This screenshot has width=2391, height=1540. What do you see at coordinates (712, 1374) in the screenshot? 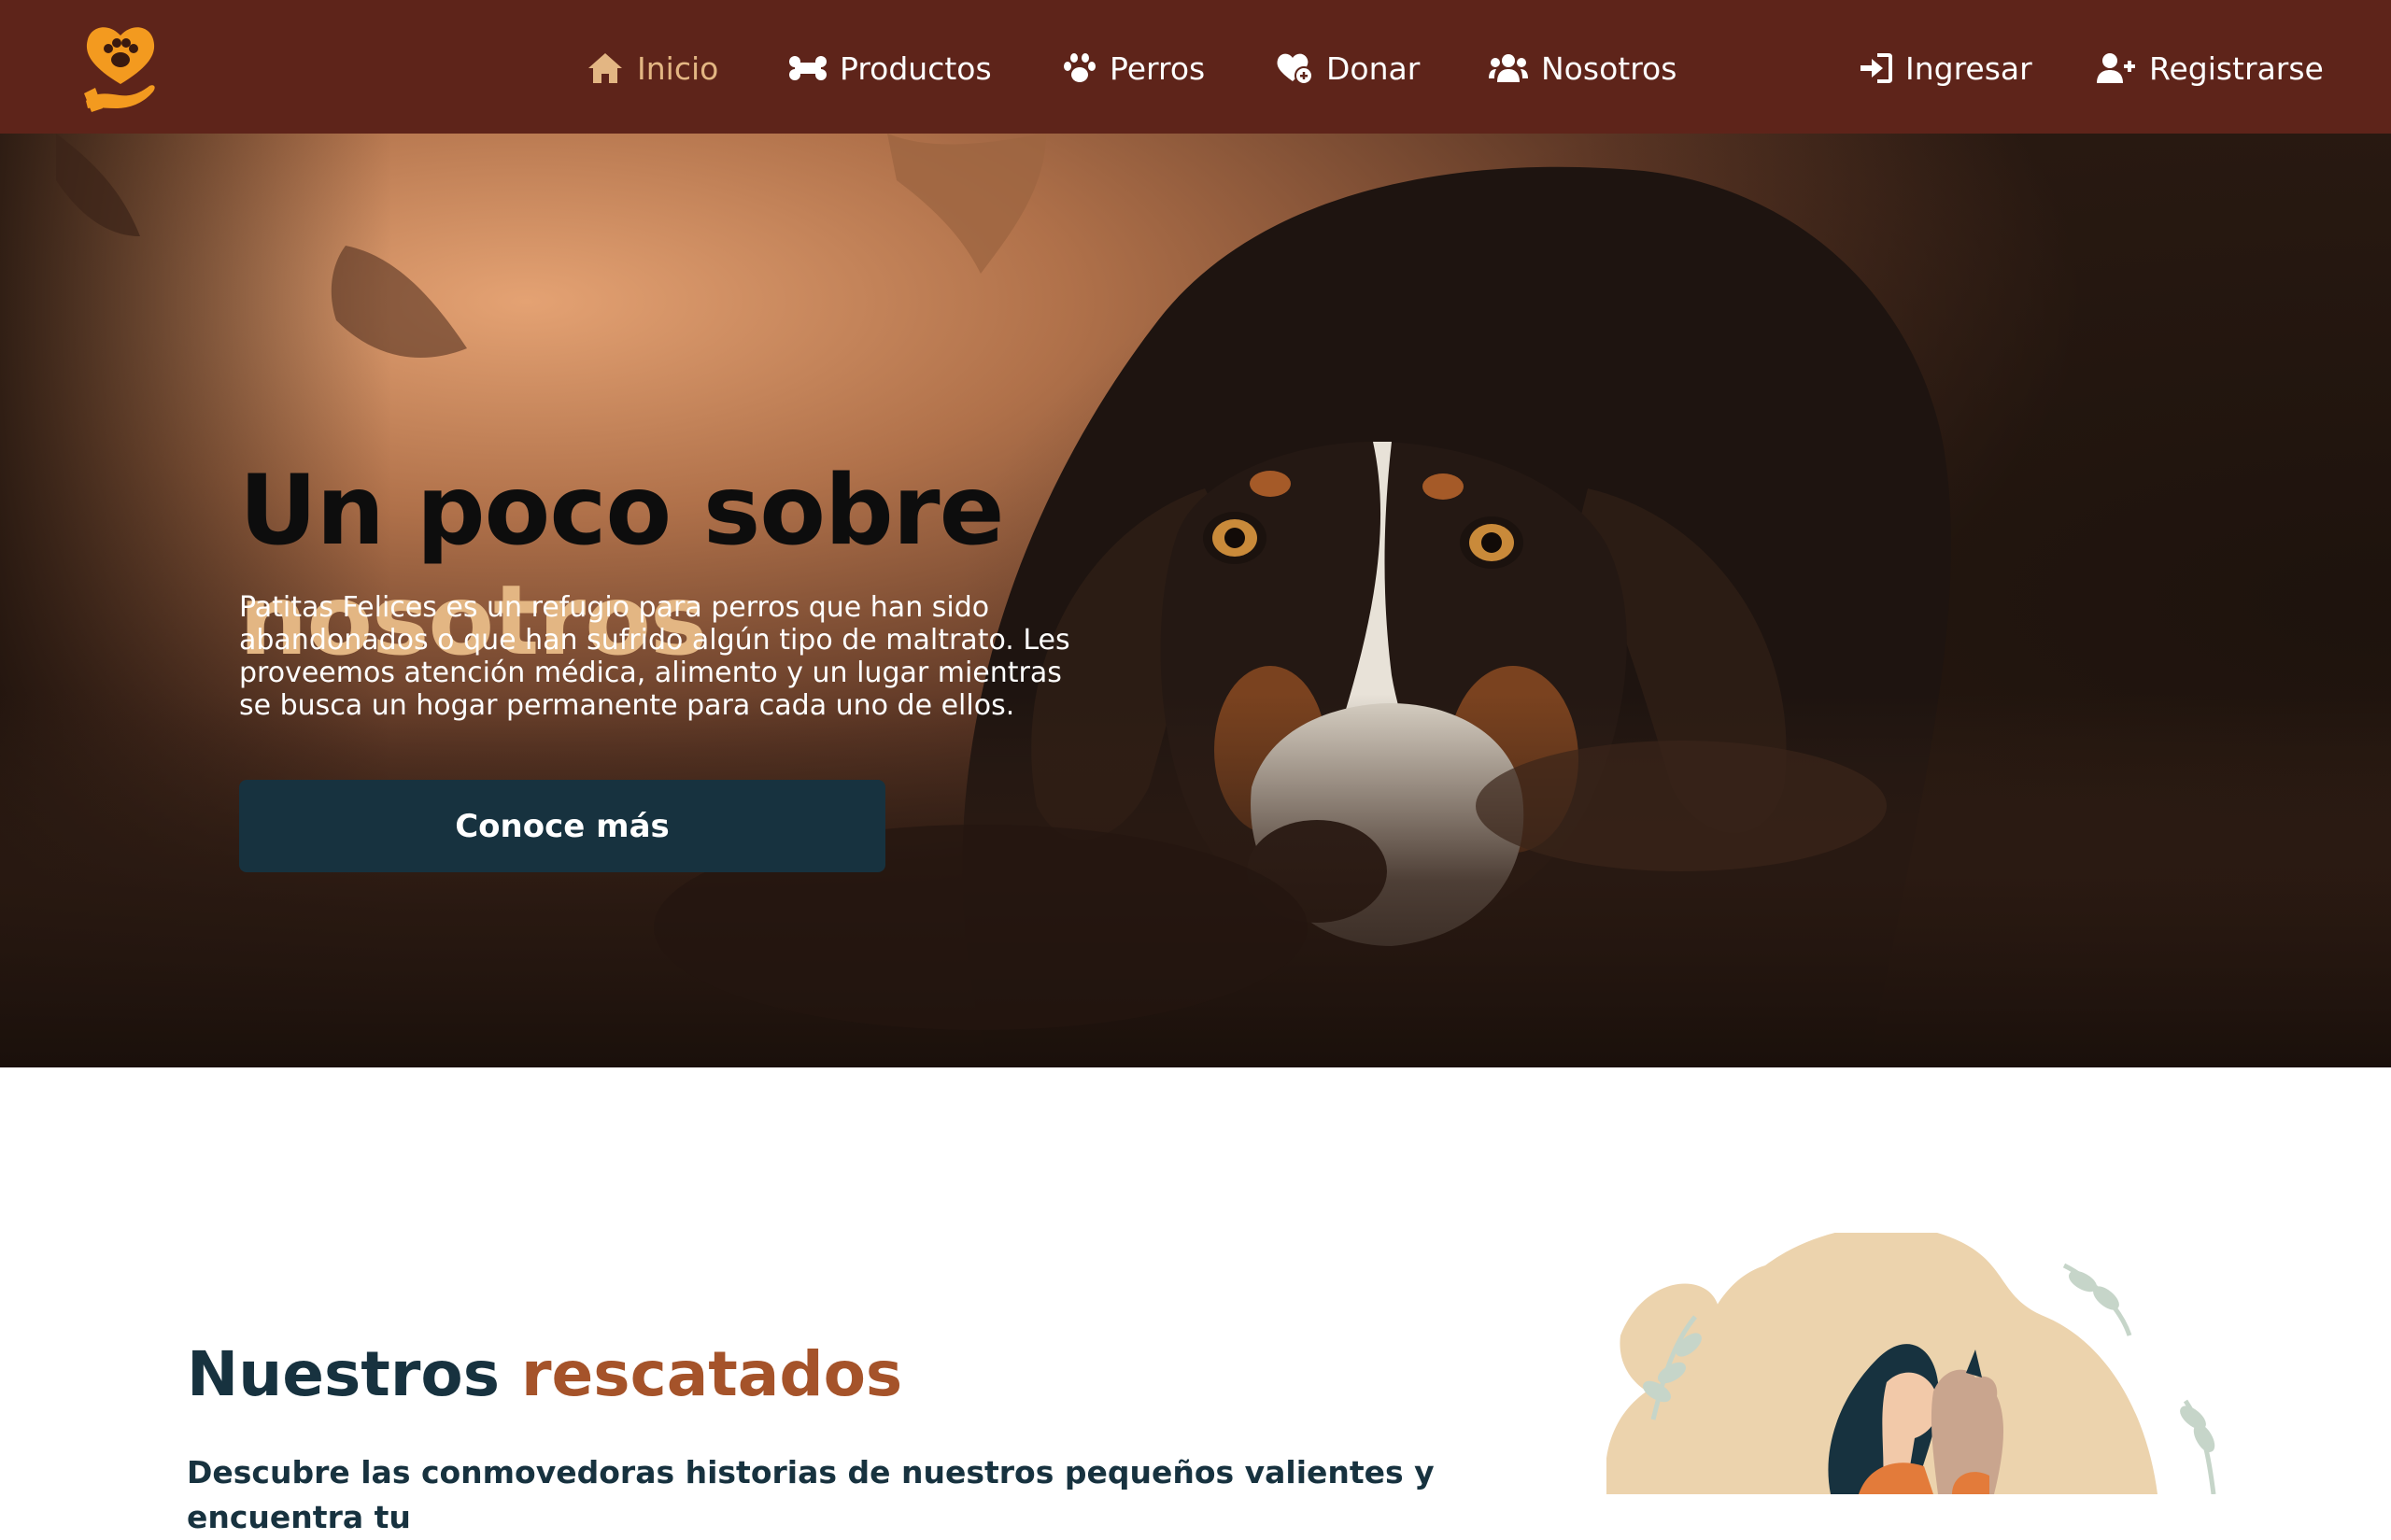
I see `rescued-title-accent: rescatados` at bounding box center [712, 1374].